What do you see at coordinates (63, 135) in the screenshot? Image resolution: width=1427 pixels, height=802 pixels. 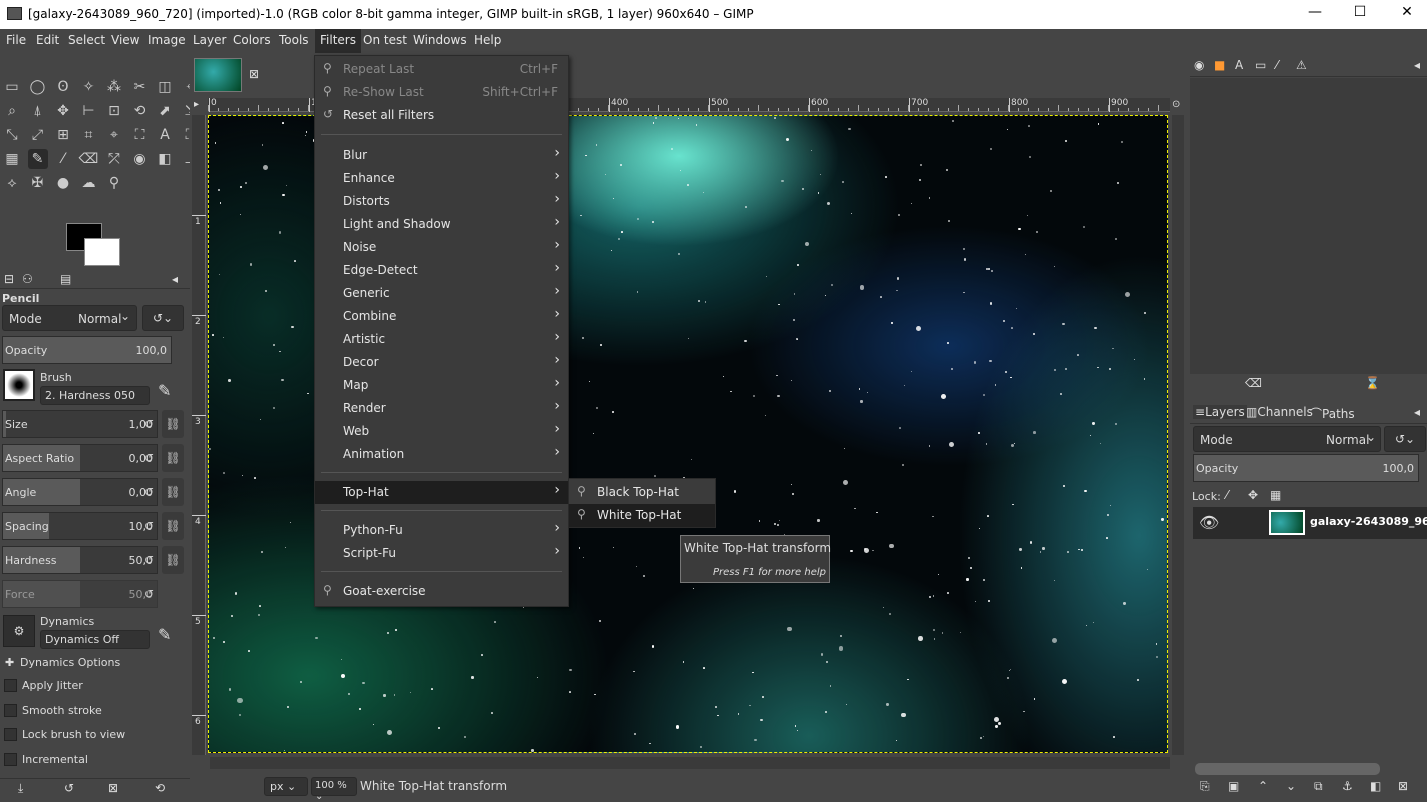 I see `flip-tool-icon: ⊞` at bounding box center [63, 135].